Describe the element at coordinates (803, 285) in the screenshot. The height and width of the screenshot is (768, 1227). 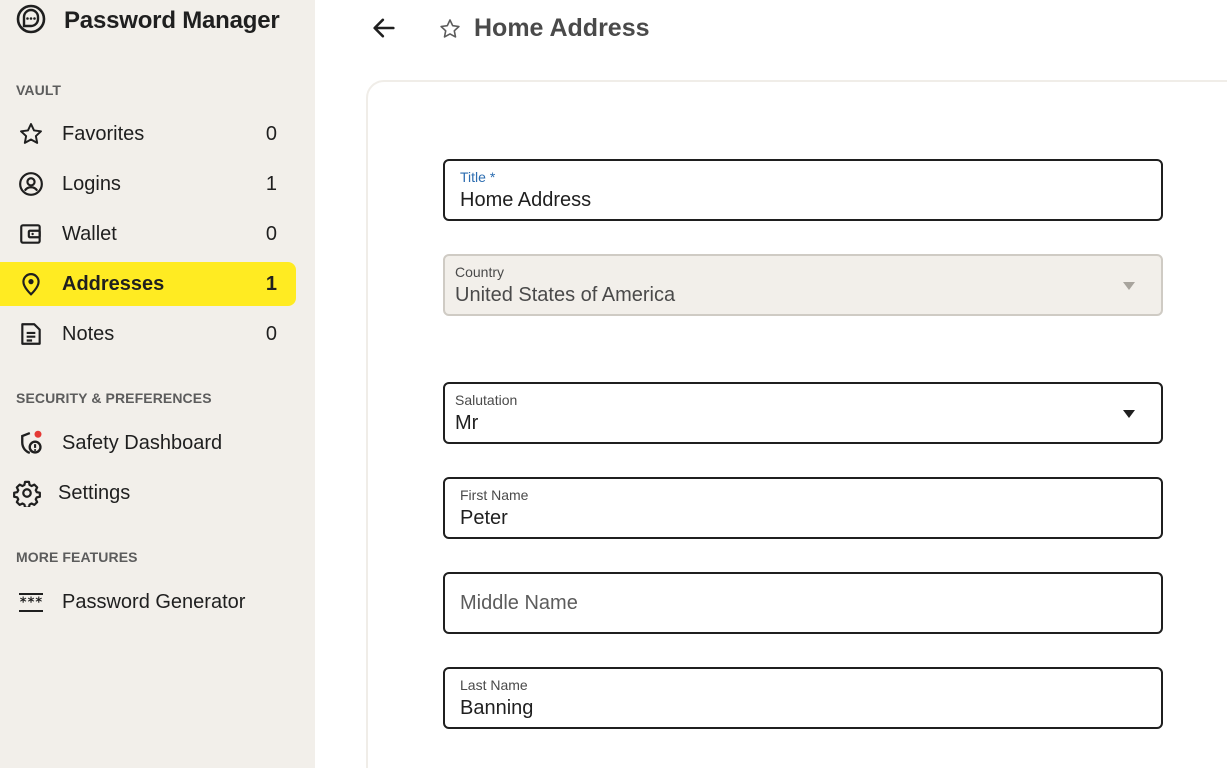
I see `country-select: Country United States of America` at that location.